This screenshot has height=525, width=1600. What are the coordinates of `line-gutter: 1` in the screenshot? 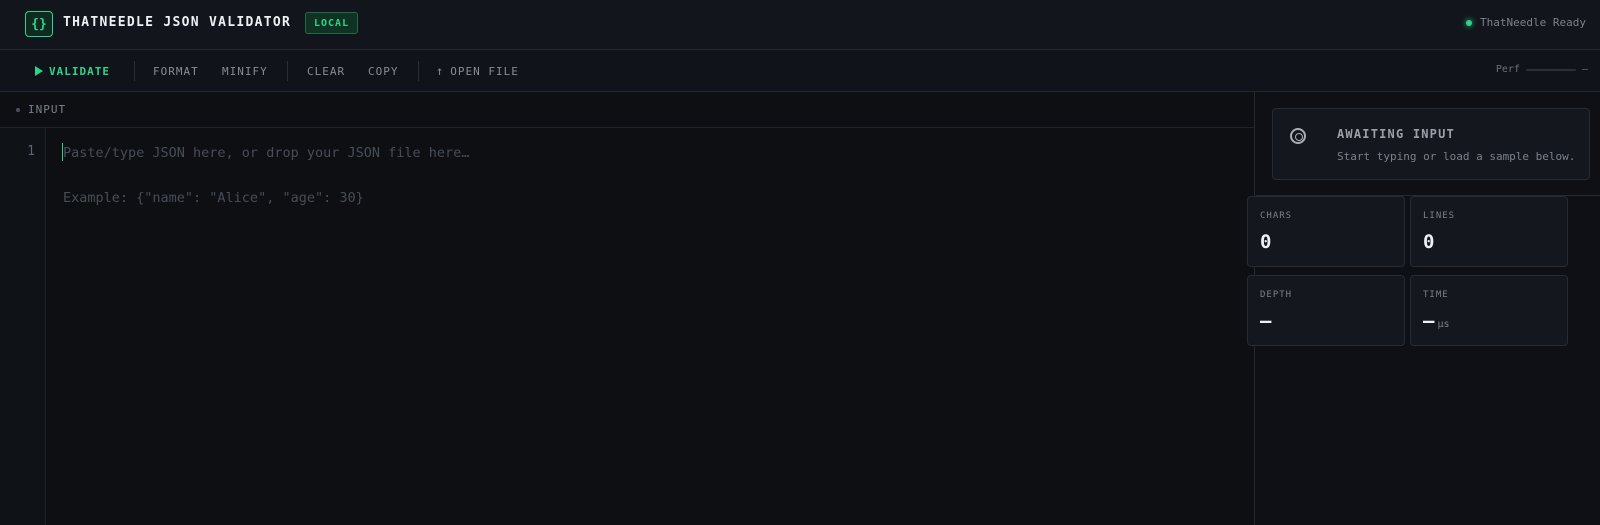 It's located at (23, 326).